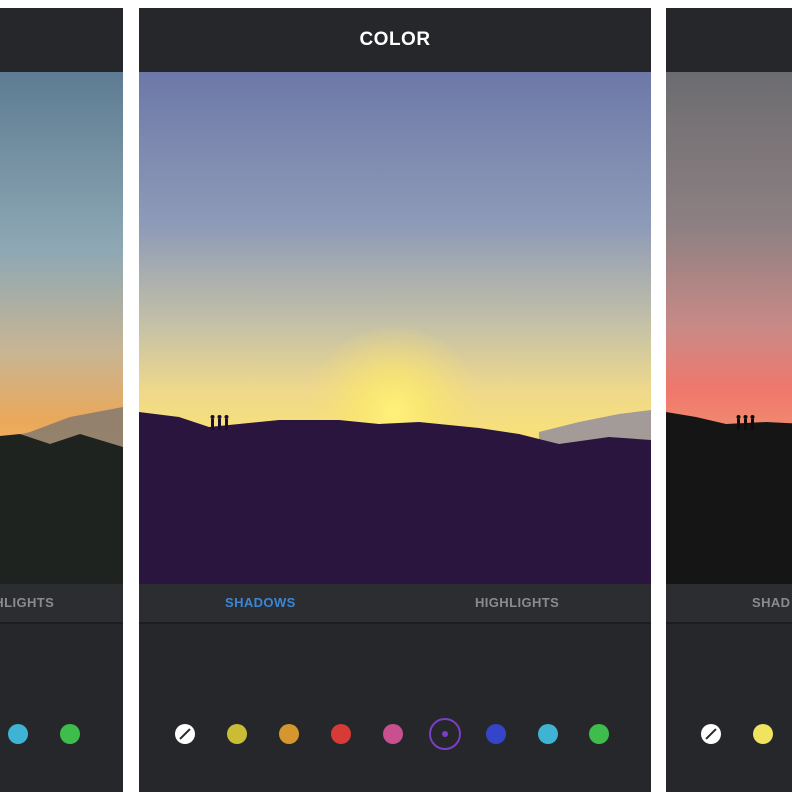 The width and height of the screenshot is (792, 792). Describe the element at coordinates (70, 734) in the screenshot. I see `left-swatch-green` at that location.